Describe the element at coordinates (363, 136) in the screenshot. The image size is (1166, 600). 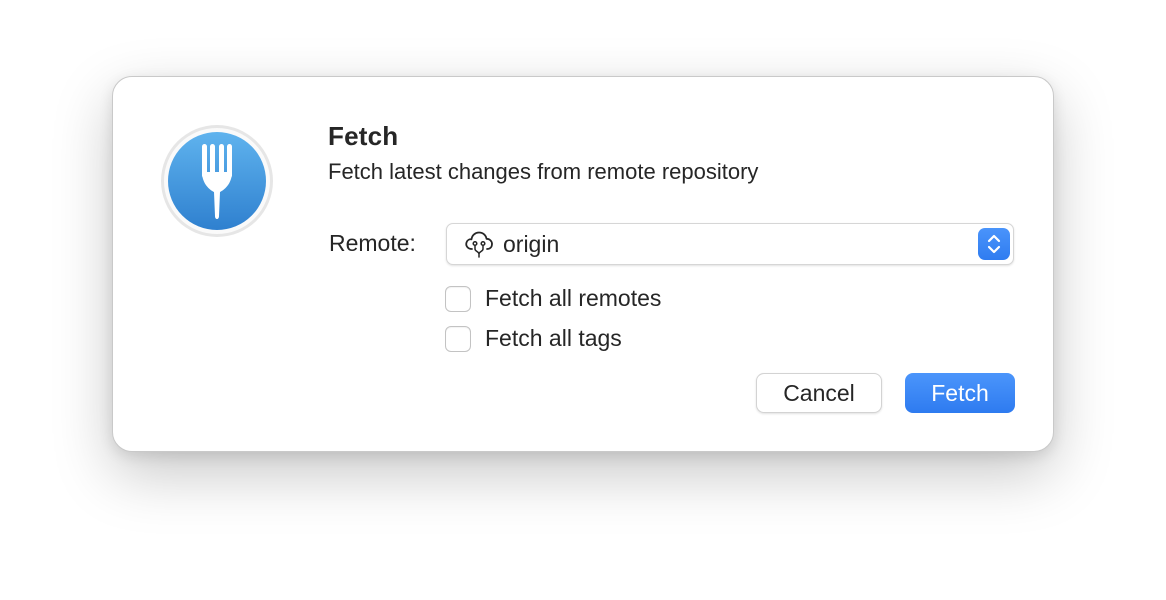
I see `dialog-title: Fetch` at that location.